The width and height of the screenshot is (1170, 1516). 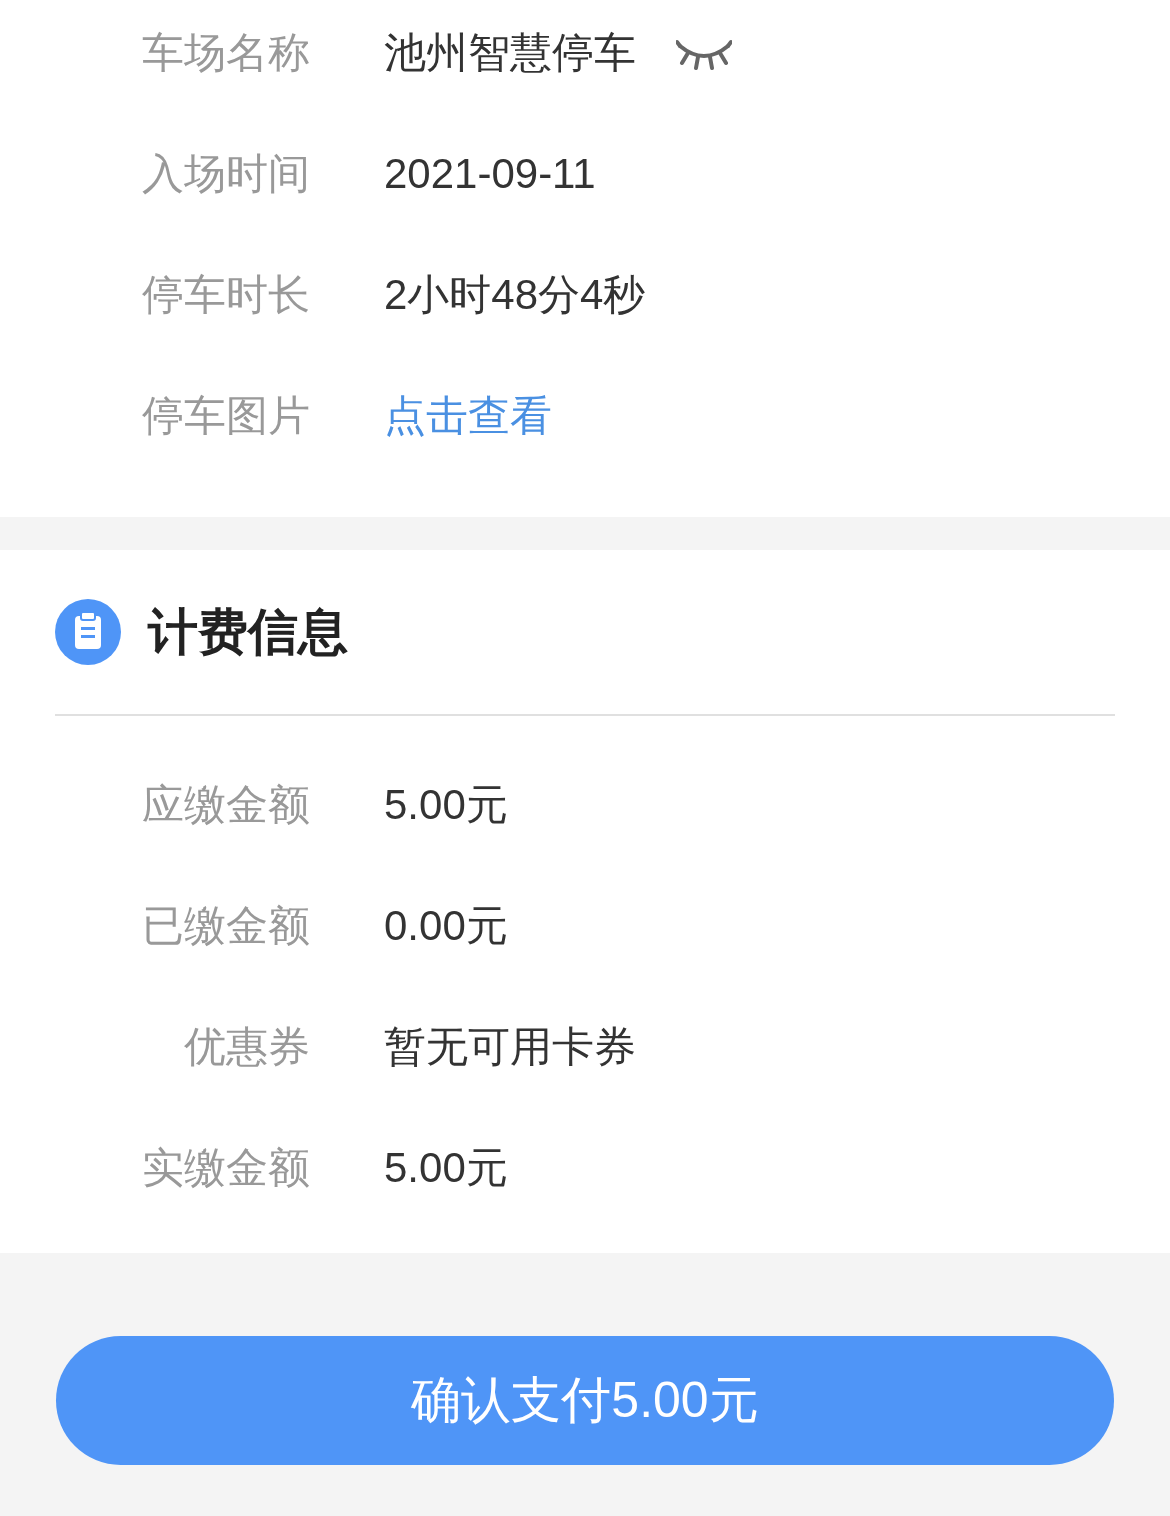 What do you see at coordinates (490, 174) in the screenshot?
I see `row-value: 2021-09-11` at bounding box center [490, 174].